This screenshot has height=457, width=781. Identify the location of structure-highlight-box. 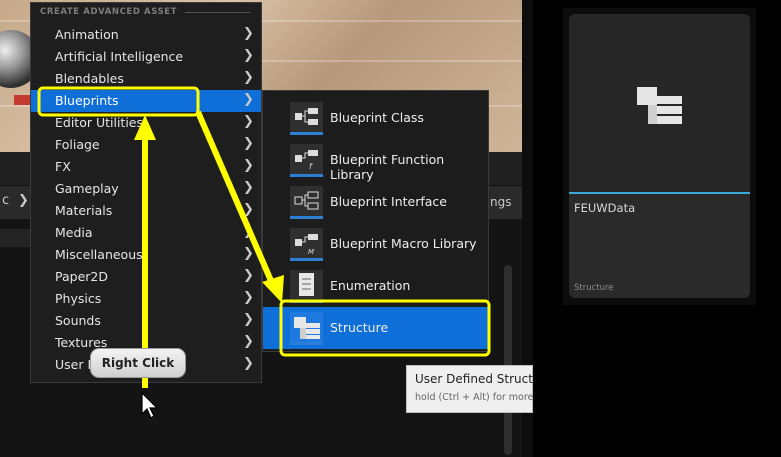
(385, 328).